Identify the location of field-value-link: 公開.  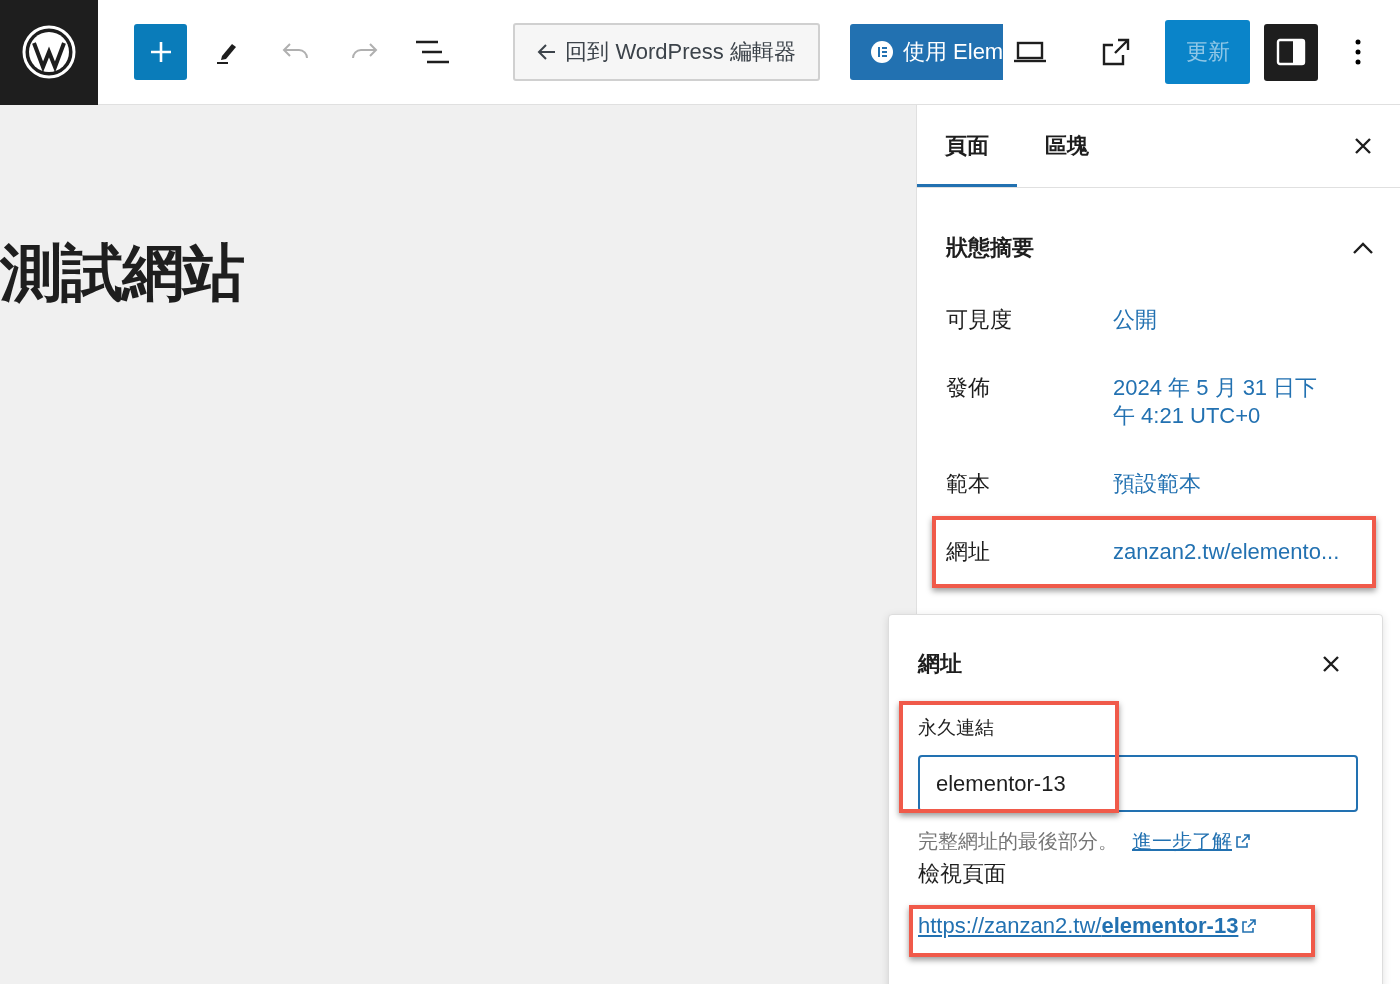
(1224, 320).